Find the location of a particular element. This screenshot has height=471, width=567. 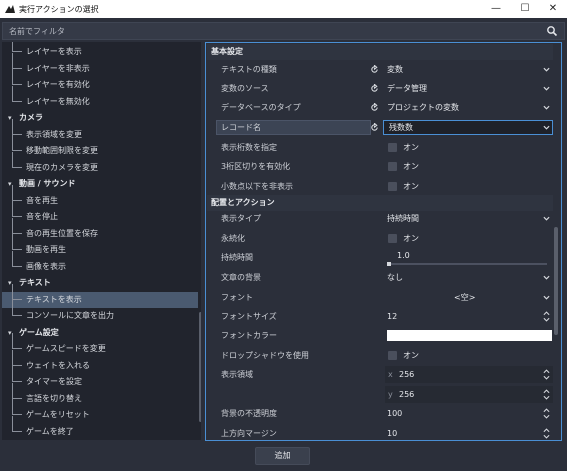

tree-label: タイマーを設定 is located at coordinates (54, 381).